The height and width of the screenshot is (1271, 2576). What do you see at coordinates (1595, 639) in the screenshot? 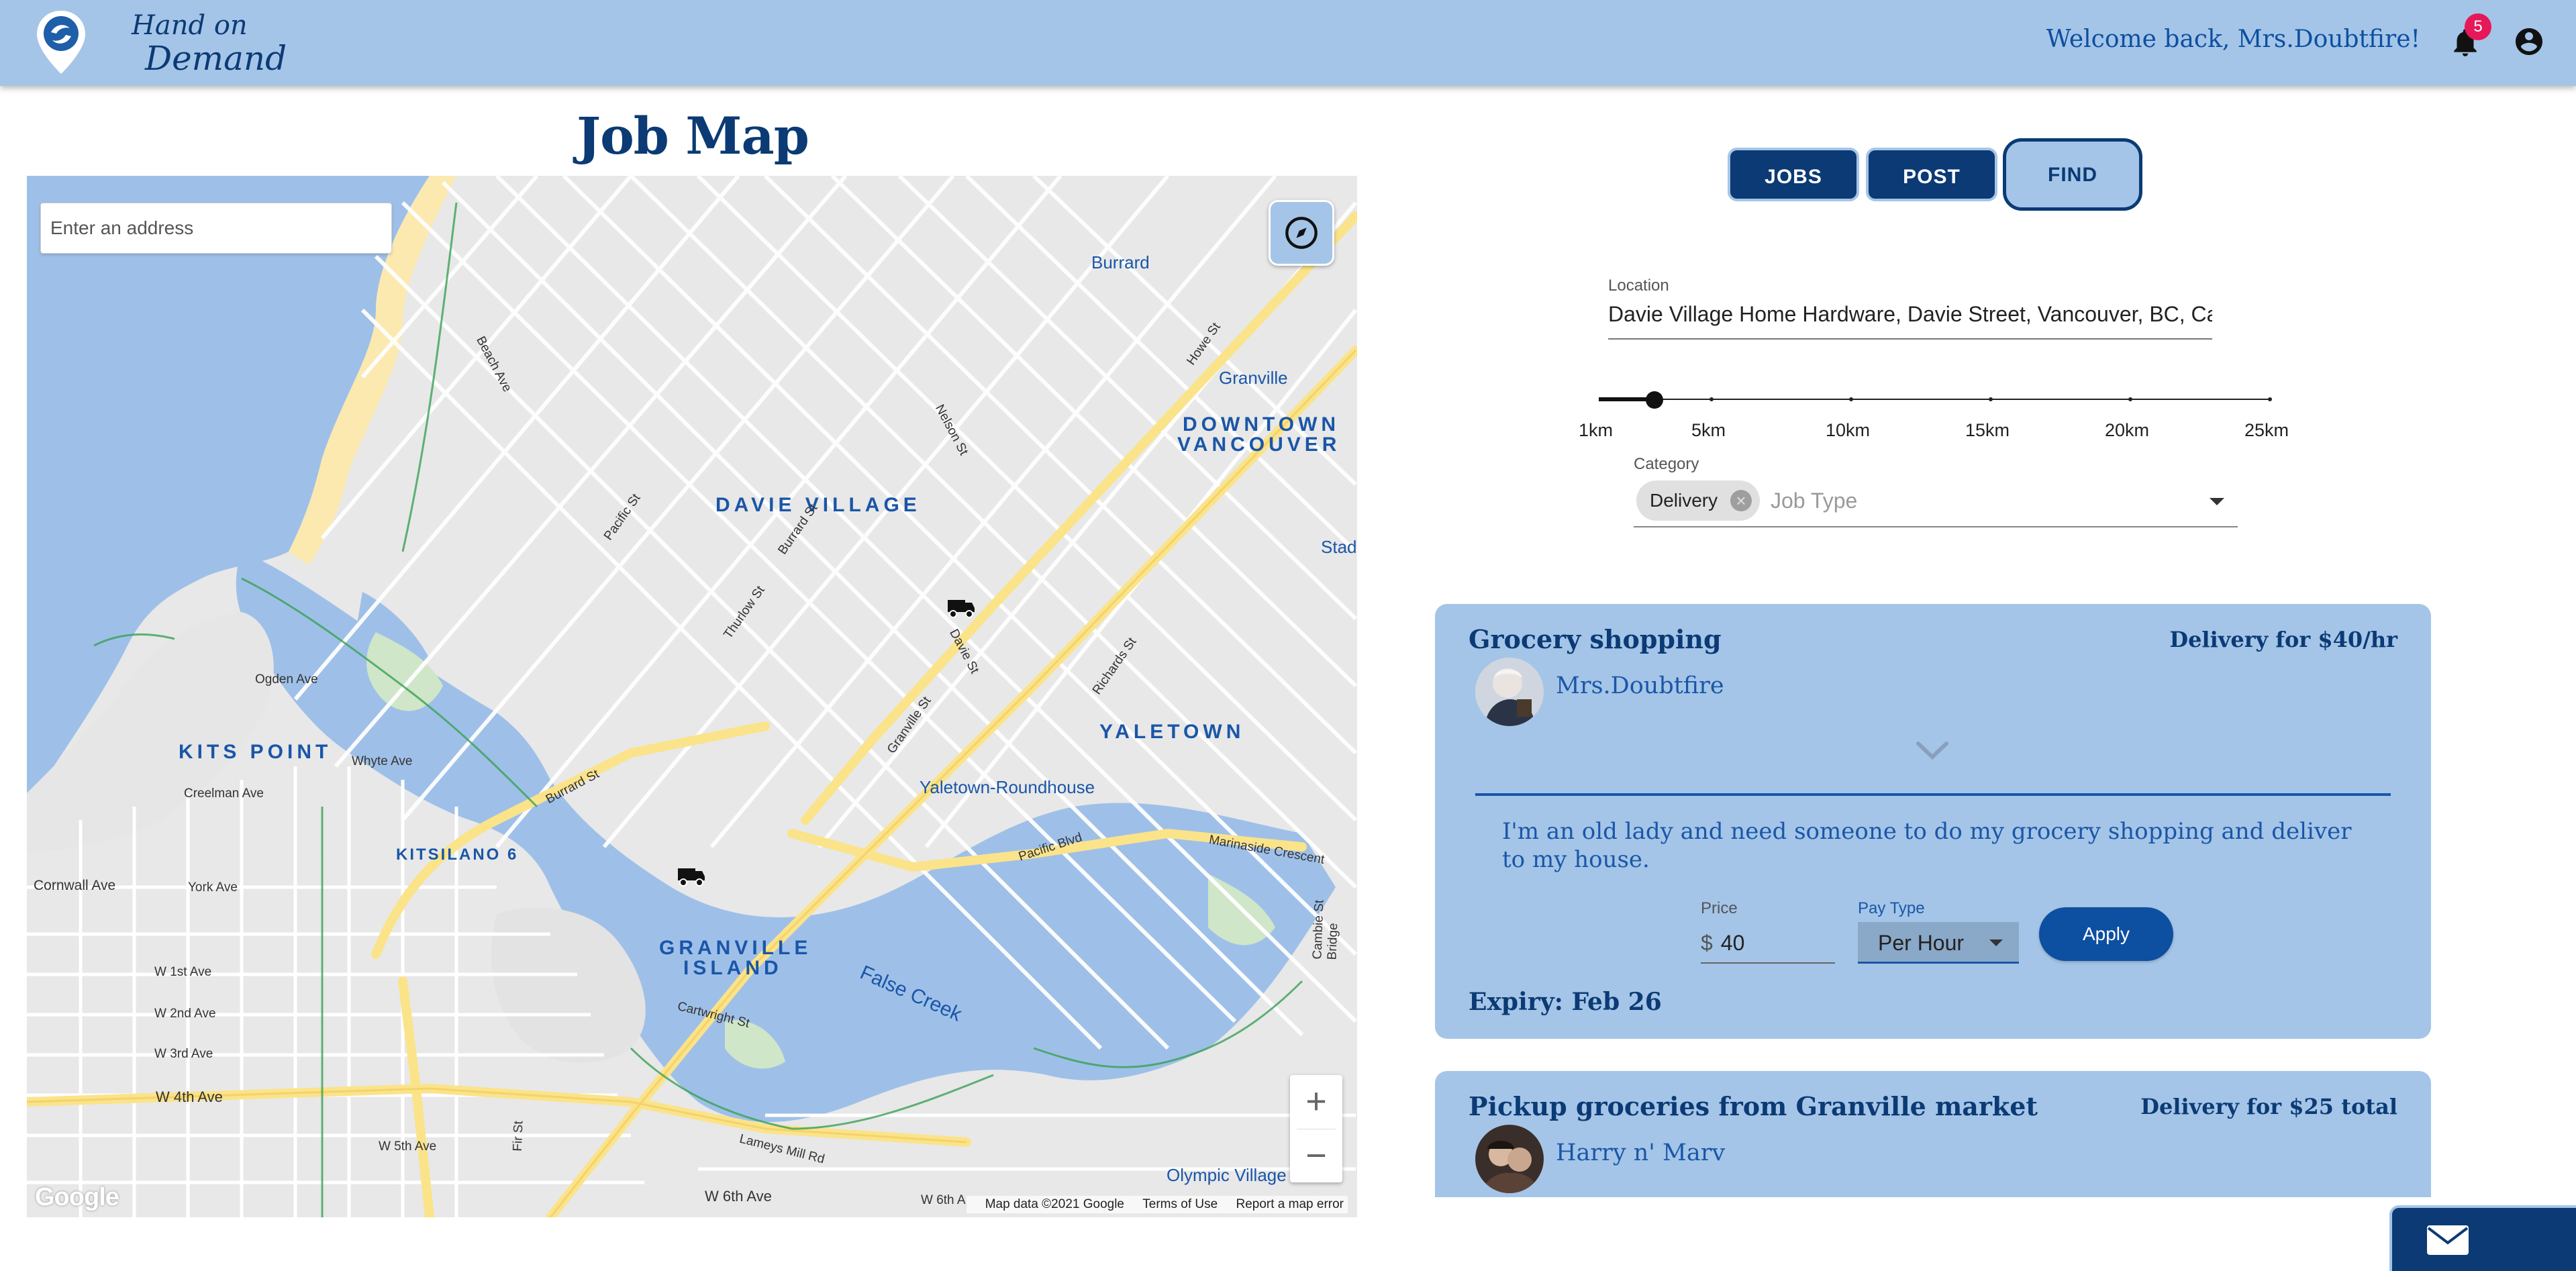
I see `job-title: Grocery shopping` at bounding box center [1595, 639].